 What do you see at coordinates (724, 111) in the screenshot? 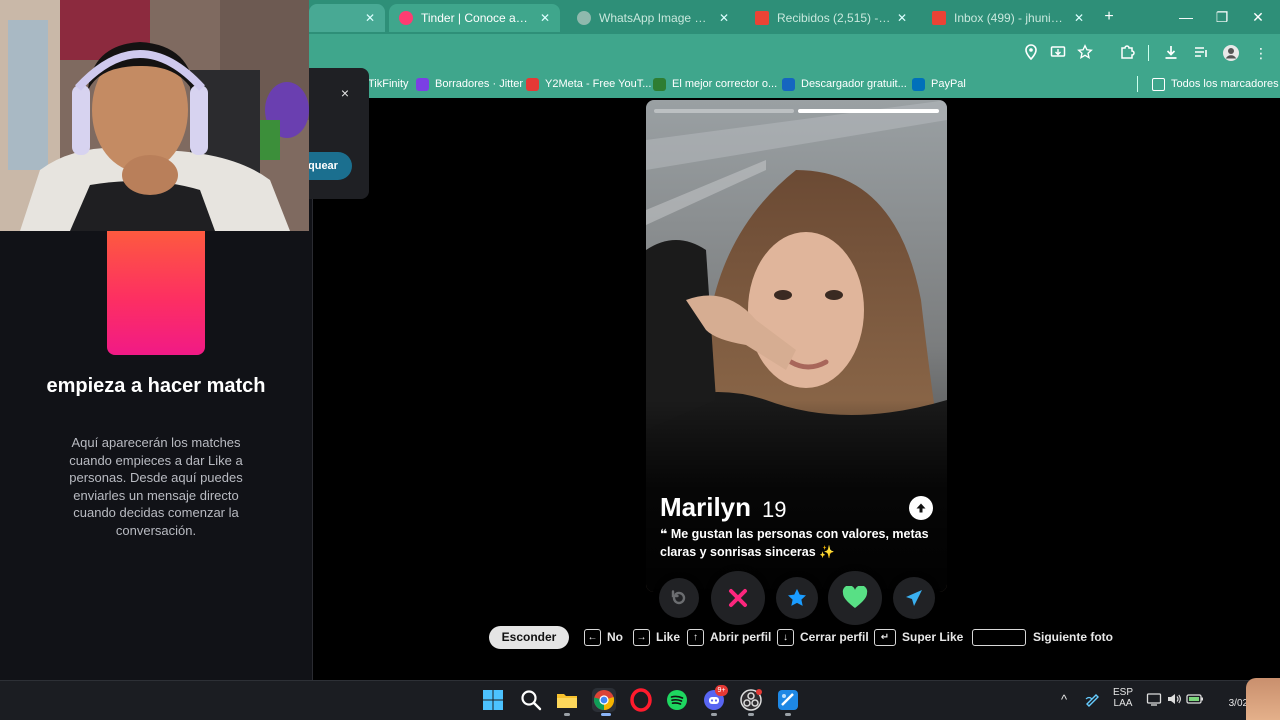
I see `photo-progress-bar` at bounding box center [724, 111].